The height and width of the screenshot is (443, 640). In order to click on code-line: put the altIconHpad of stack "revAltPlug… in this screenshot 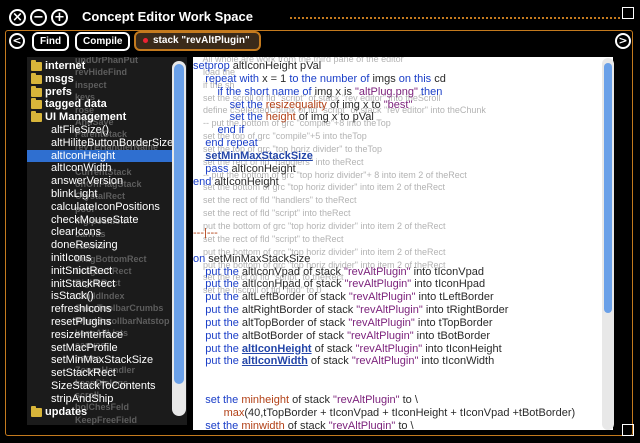, I will do `click(398, 284)`.